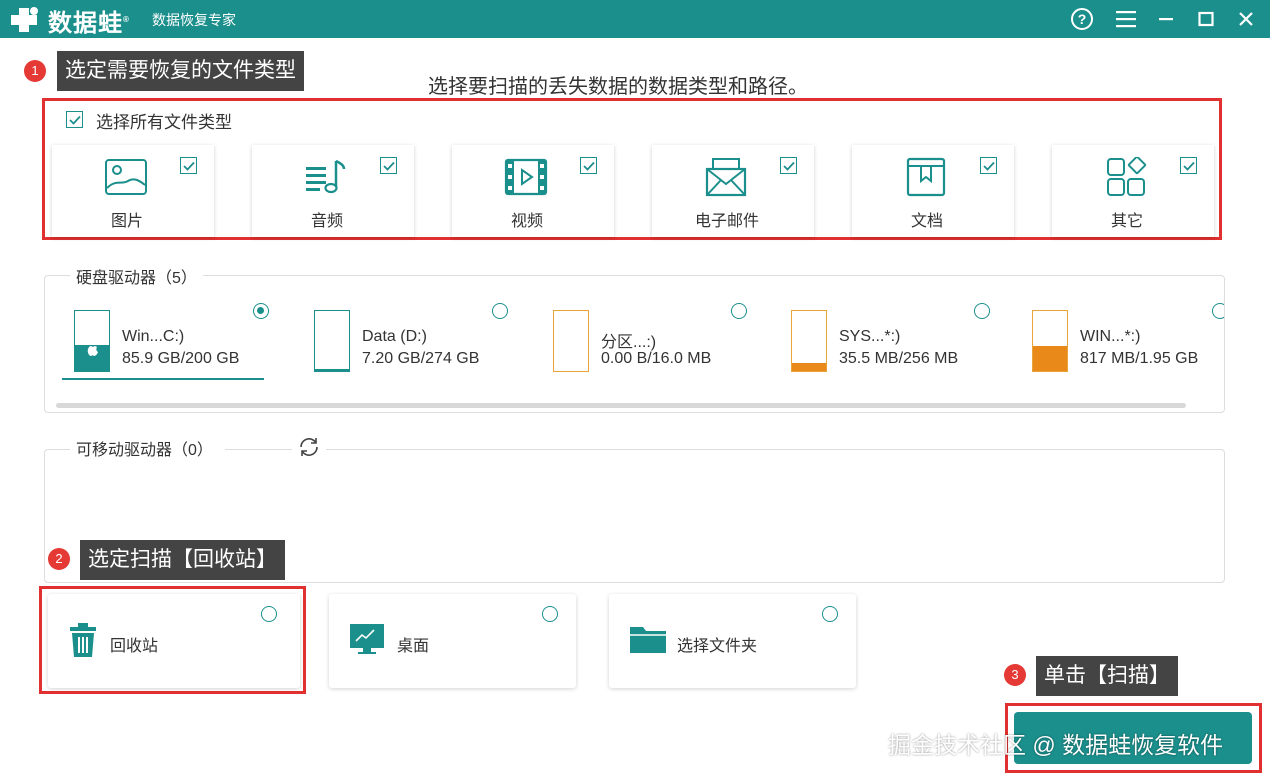  I want to click on image-icon, so click(126, 177).